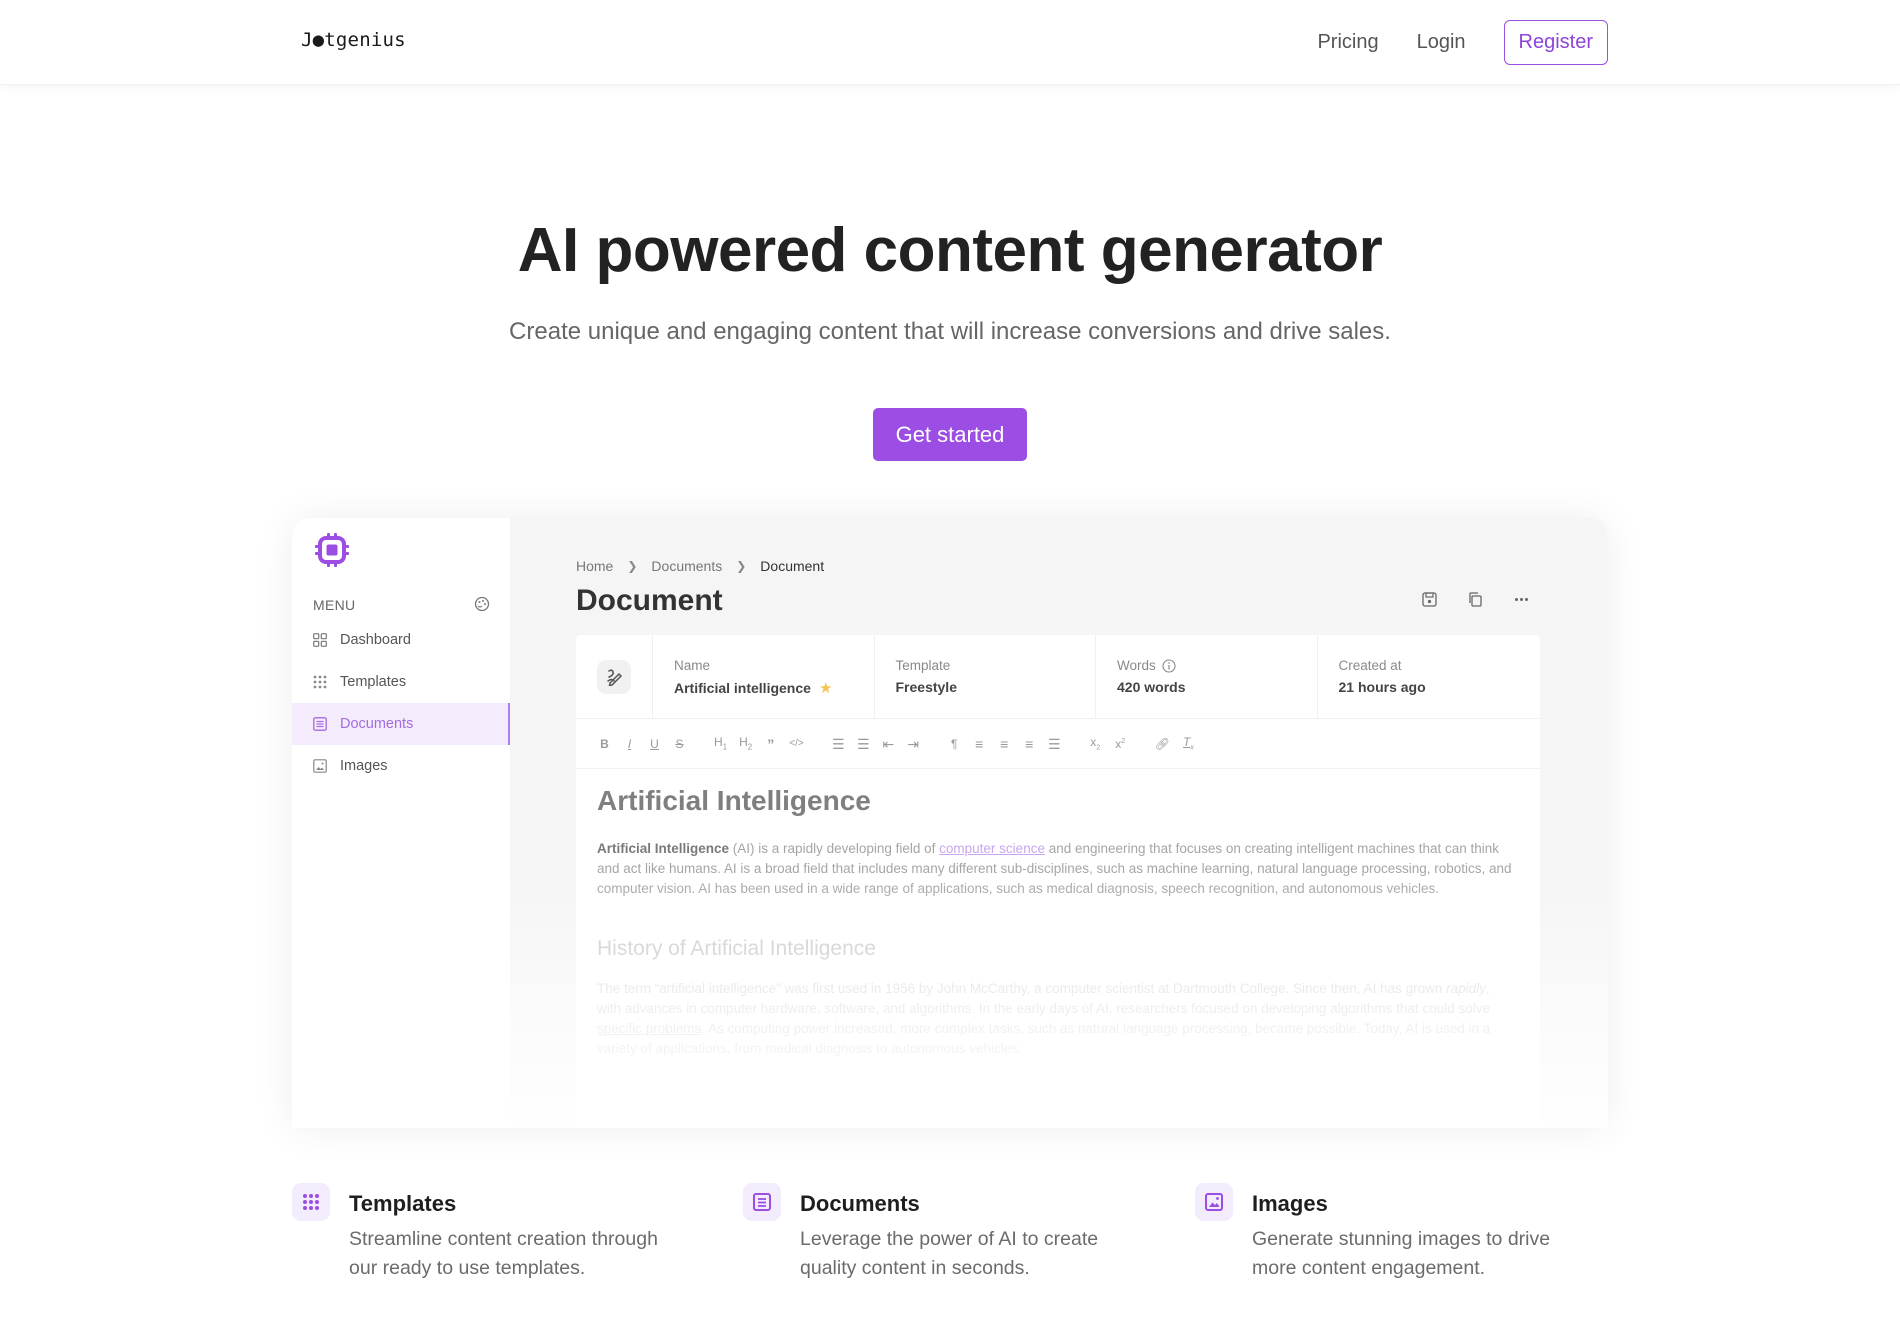  What do you see at coordinates (377, 724) in the screenshot?
I see `sidebar-item-label: Documents` at bounding box center [377, 724].